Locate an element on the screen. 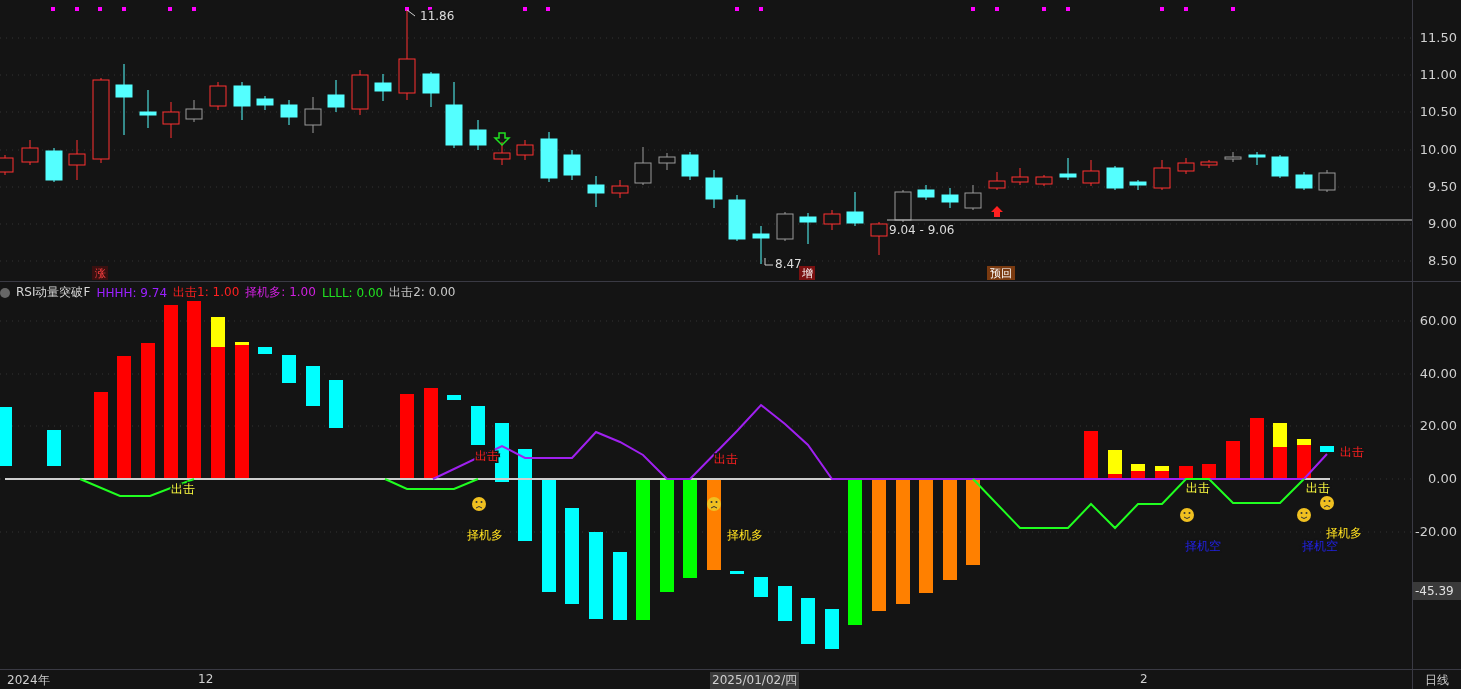  legend-value: 出击2: 0.00 is located at coordinates (422, 292).